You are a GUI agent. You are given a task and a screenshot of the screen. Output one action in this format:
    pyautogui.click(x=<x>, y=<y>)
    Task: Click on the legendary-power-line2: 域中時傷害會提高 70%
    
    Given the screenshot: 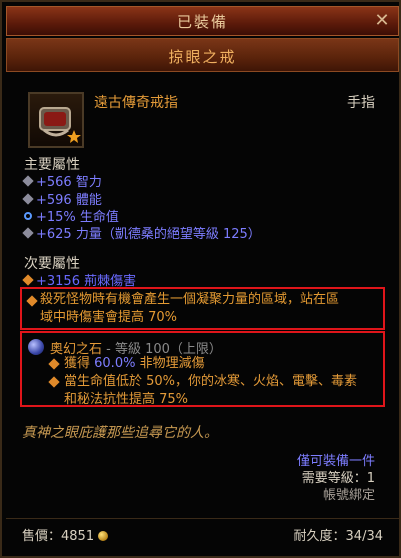 What is the action you would take?
    pyautogui.click(x=109, y=317)
    